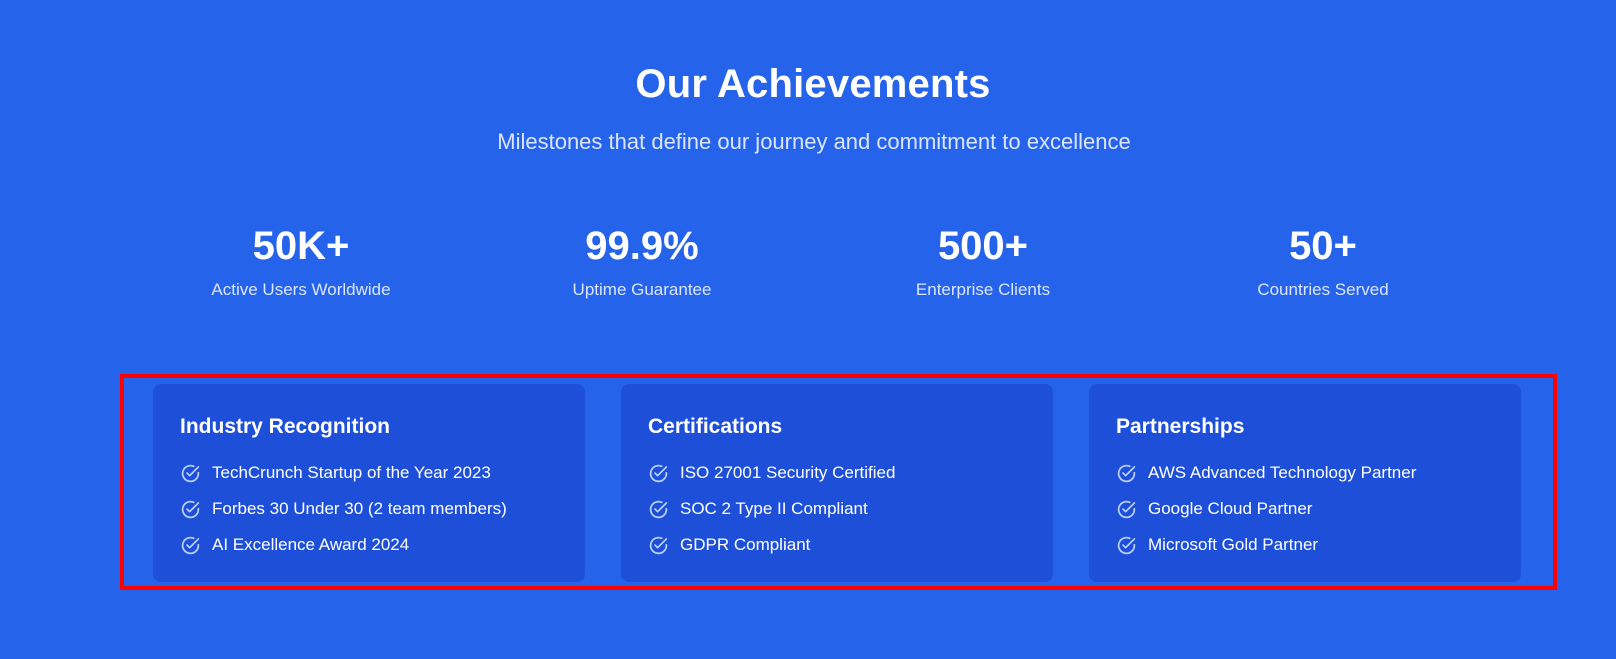 The width and height of the screenshot is (1616, 659). Describe the element at coordinates (285, 426) in the screenshot. I see `card-title: Industry Recognition` at that location.